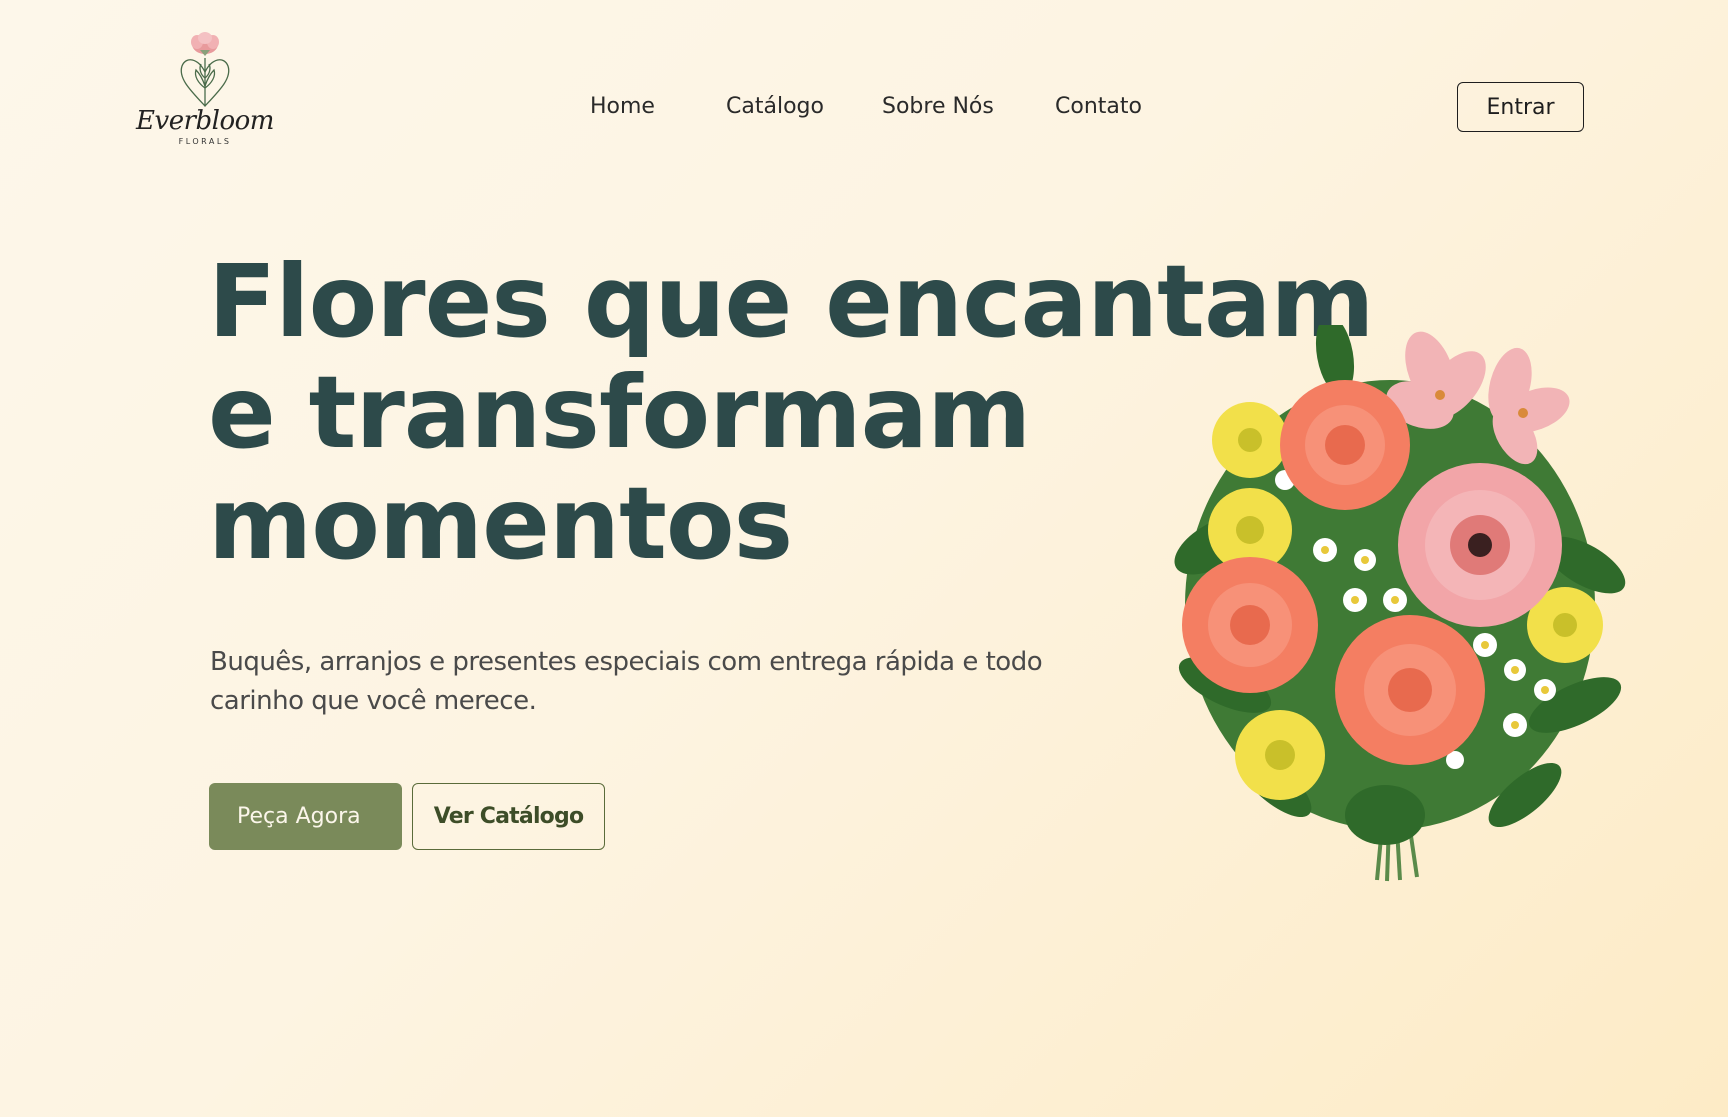  I want to click on brand-subtitle: FLORALS, so click(205, 141).